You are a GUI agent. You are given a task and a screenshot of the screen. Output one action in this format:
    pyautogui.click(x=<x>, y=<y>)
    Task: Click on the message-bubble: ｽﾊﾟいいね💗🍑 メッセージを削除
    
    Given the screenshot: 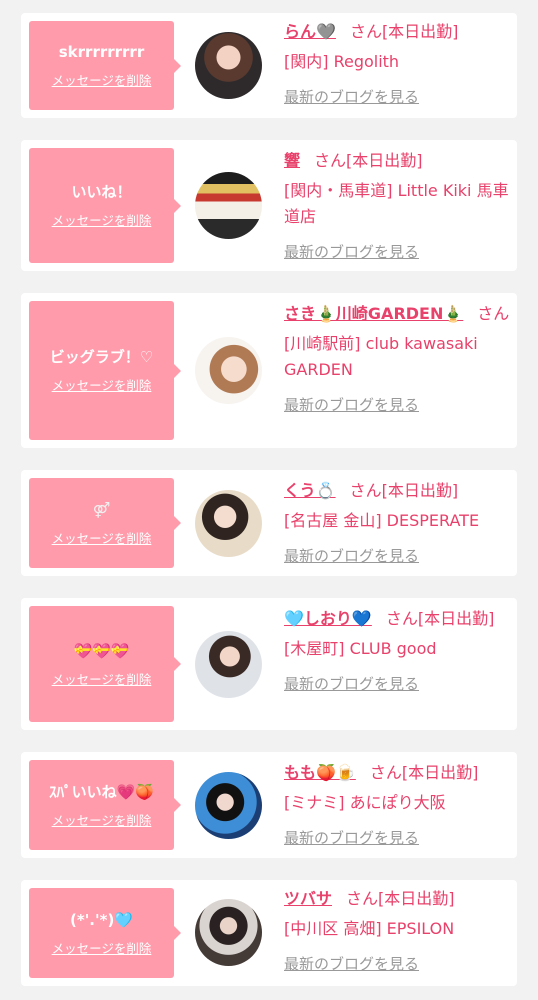 What is the action you would take?
    pyautogui.click(x=105, y=805)
    